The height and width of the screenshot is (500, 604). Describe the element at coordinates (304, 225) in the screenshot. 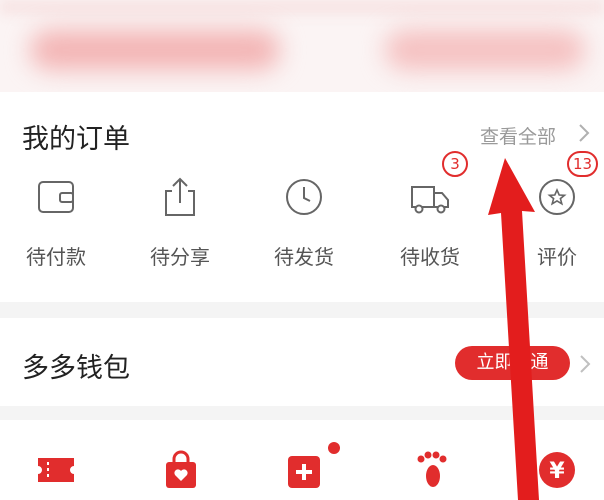

I see `order-pending-shipment: 待发货` at that location.